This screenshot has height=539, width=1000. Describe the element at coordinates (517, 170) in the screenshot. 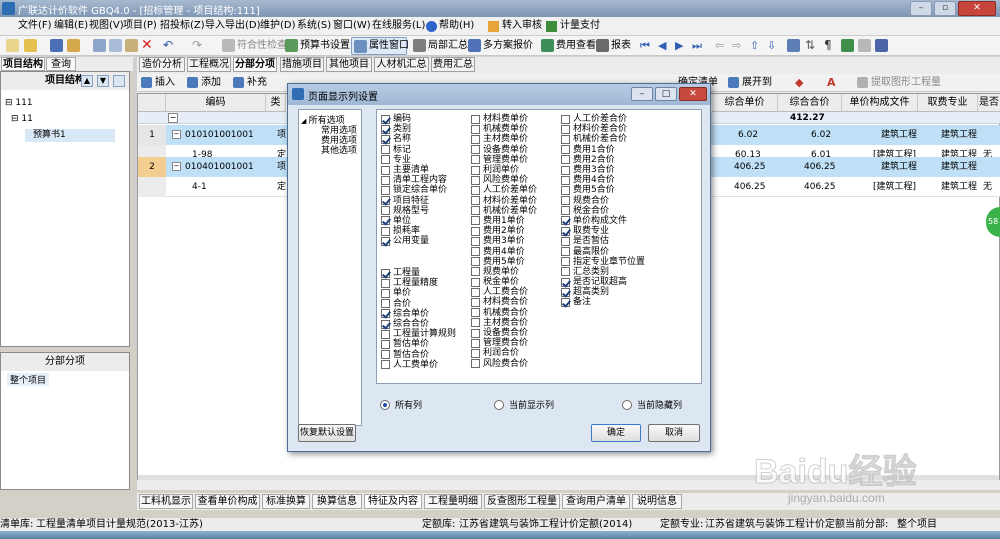

I see `column-option-checkbox: 利润单价` at that location.